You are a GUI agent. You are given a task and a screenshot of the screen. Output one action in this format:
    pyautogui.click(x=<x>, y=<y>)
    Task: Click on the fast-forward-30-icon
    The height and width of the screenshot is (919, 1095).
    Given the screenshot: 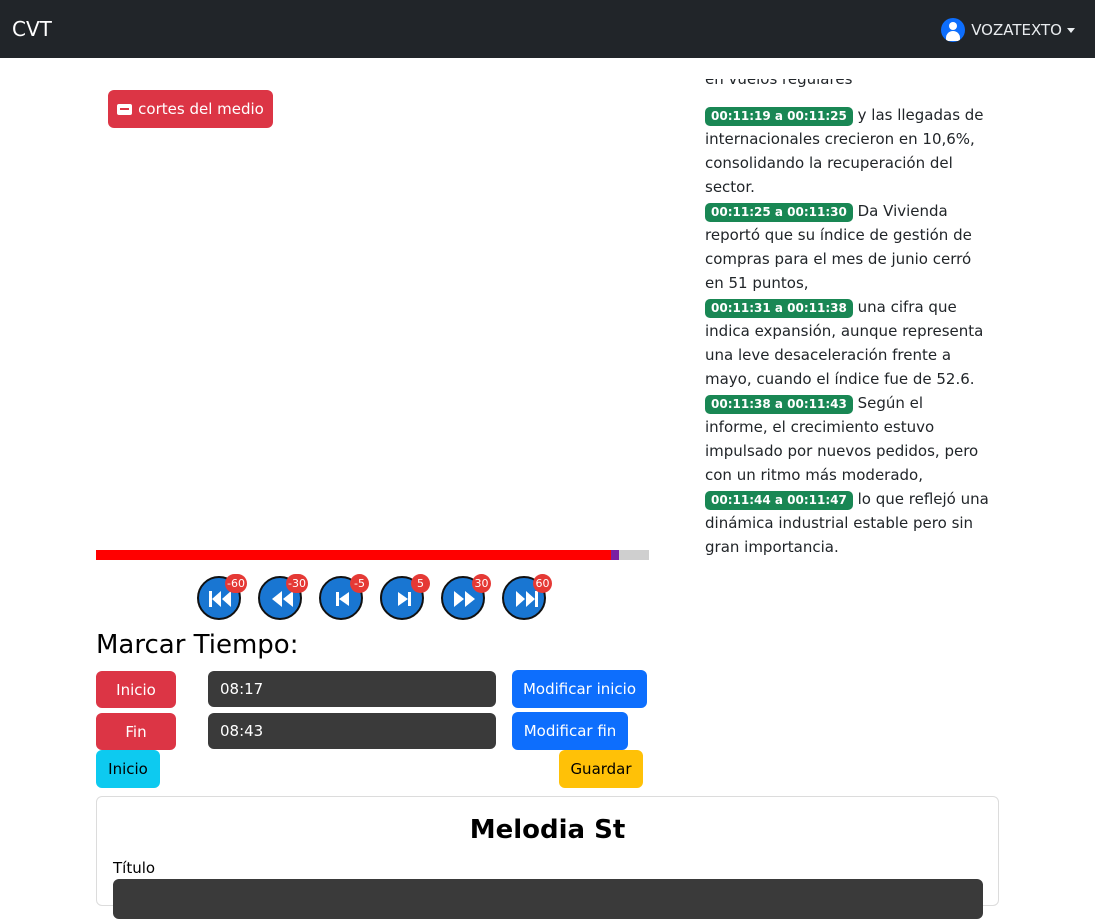 What is the action you would take?
    pyautogui.click(x=464, y=599)
    